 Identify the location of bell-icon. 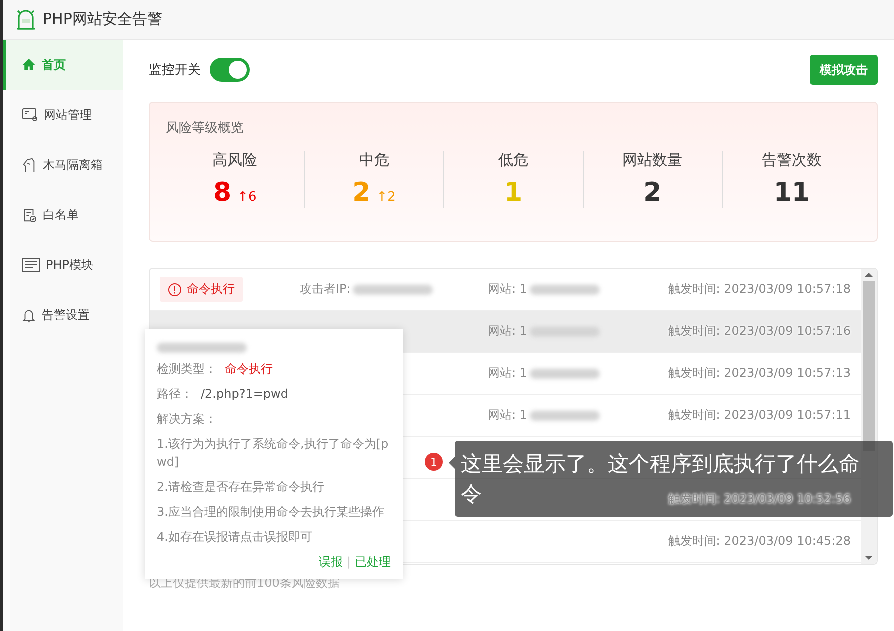
(29, 315).